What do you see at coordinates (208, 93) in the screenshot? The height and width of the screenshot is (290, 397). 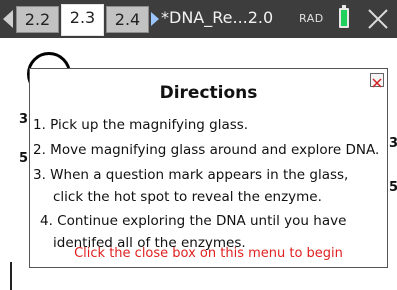 I see `directions-title: Directions` at bounding box center [208, 93].